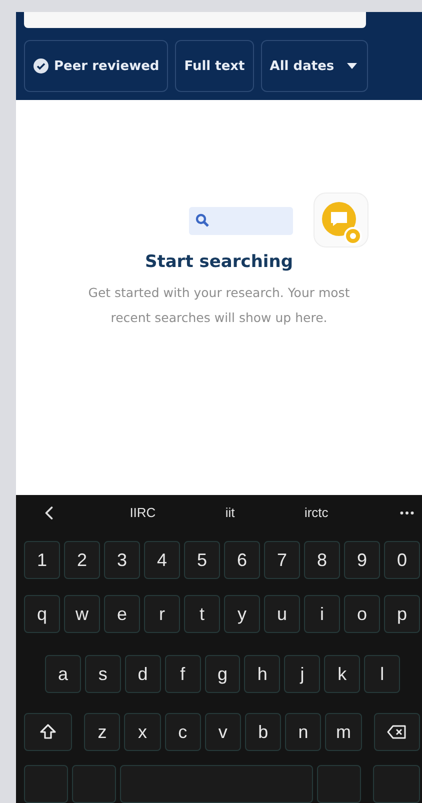  I want to click on filter-chip: Full text, so click(214, 66).